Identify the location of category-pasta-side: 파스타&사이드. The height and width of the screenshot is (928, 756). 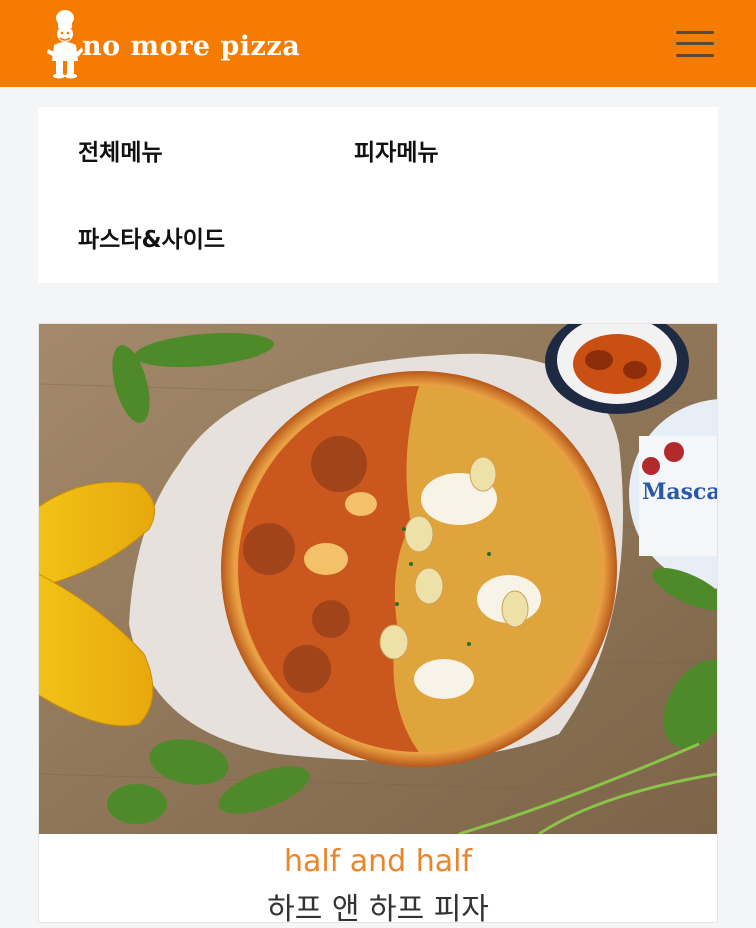
(151, 237).